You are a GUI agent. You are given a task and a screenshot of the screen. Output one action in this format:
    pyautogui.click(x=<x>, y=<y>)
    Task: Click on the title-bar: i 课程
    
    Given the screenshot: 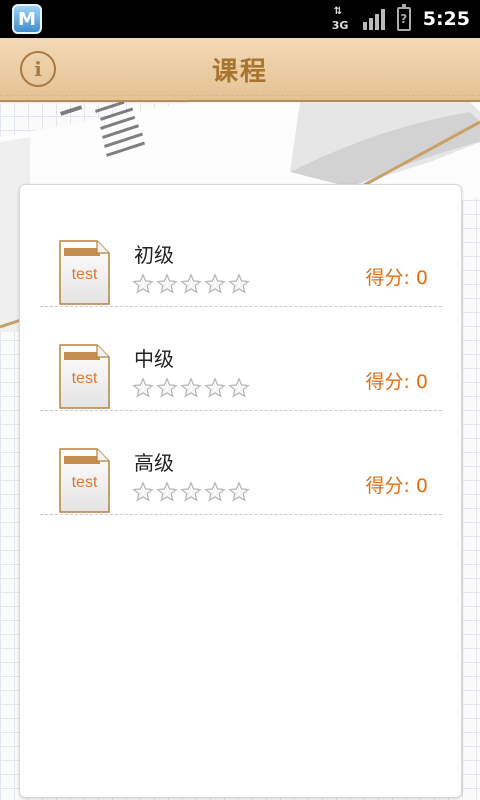 What is the action you would take?
    pyautogui.click(x=240, y=70)
    